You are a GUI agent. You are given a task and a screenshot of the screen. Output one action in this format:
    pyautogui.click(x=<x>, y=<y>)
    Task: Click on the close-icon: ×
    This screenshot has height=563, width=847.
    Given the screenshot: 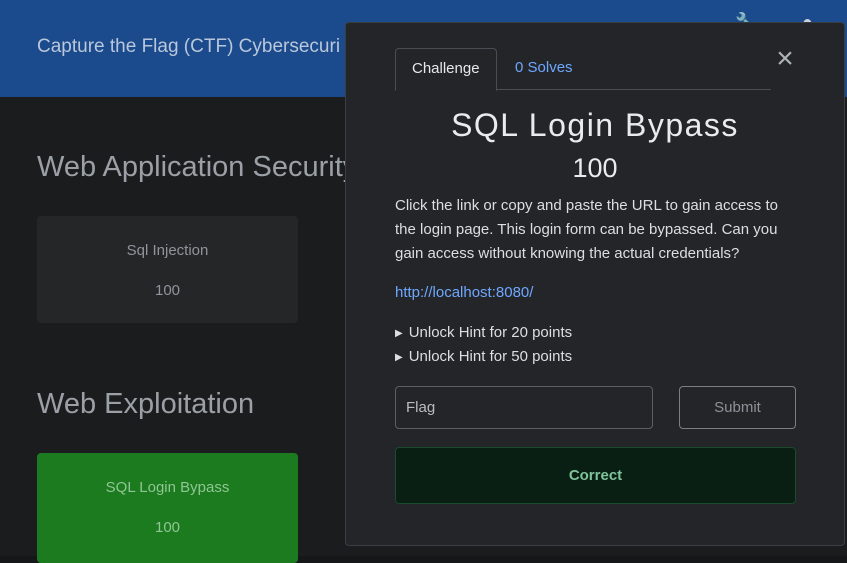 What is the action you would take?
    pyautogui.click(x=785, y=59)
    